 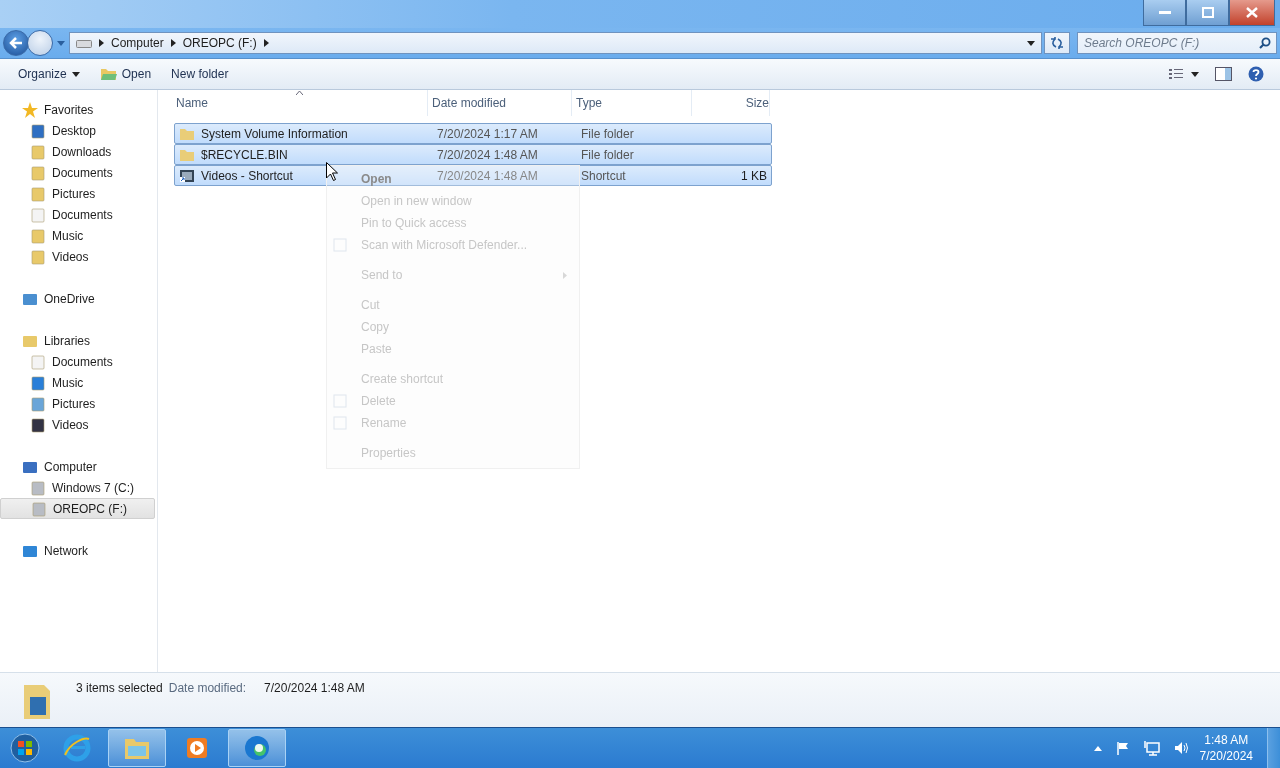 What do you see at coordinates (1177, 43) in the screenshot?
I see `search-field: Search OREOPC (F:)` at bounding box center [1177, 43].